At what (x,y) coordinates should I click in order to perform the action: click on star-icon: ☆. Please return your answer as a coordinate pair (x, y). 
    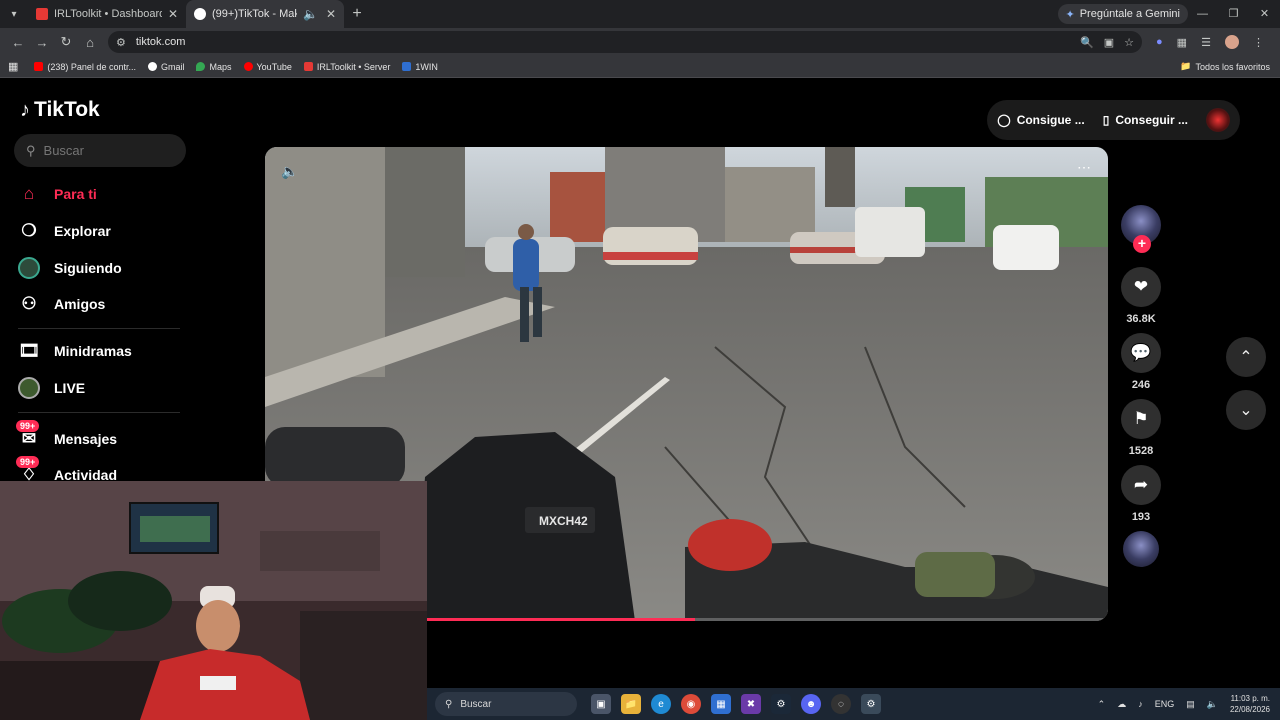
    Looking at the image, I should click on (1129, 42).